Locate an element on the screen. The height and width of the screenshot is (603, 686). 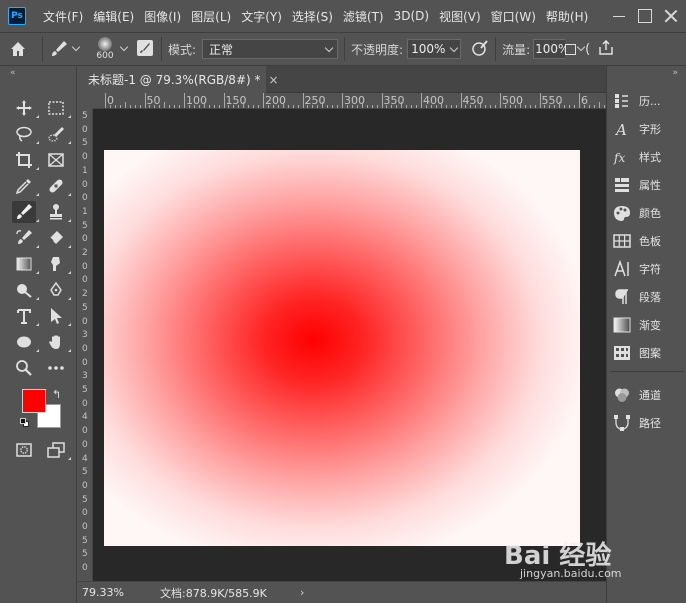
opacity-input: 100% is located at coordinates (434, 49).